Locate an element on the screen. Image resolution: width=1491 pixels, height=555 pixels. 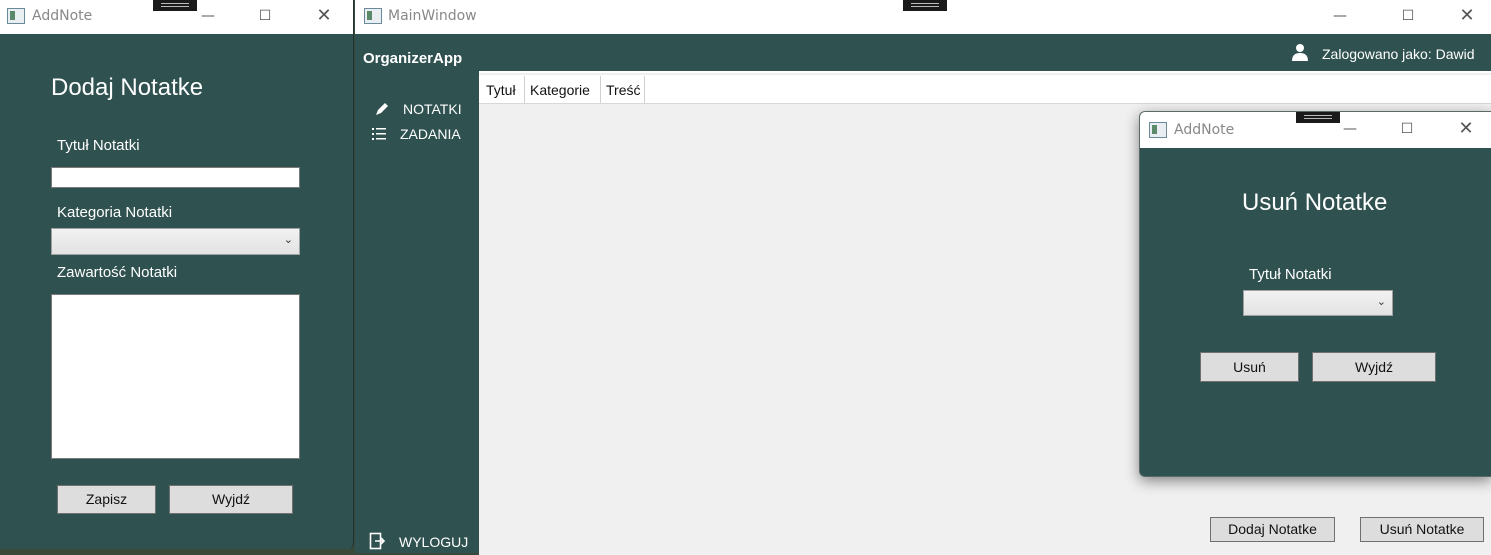
title-label: Tytuł Notatki is located at coordinates (98, 145).